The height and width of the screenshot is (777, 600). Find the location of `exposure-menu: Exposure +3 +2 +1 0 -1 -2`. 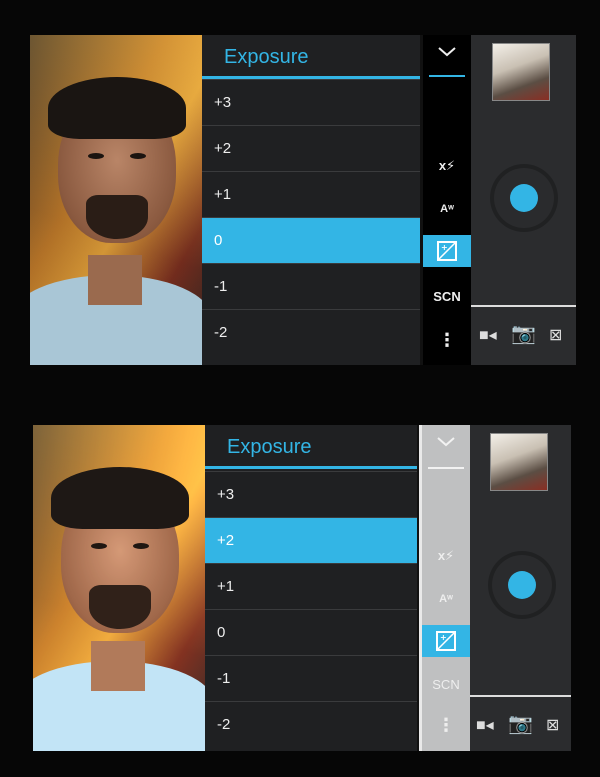

exposure-menu: Exposure +3 +2 +1 0 -1 -2 is located at coordinates (311, 588).